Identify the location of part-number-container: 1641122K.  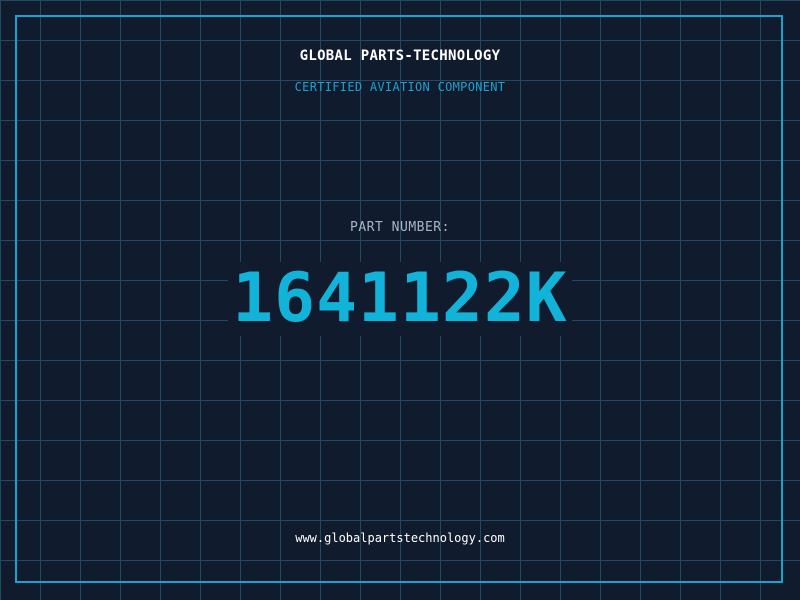
(400, 299).